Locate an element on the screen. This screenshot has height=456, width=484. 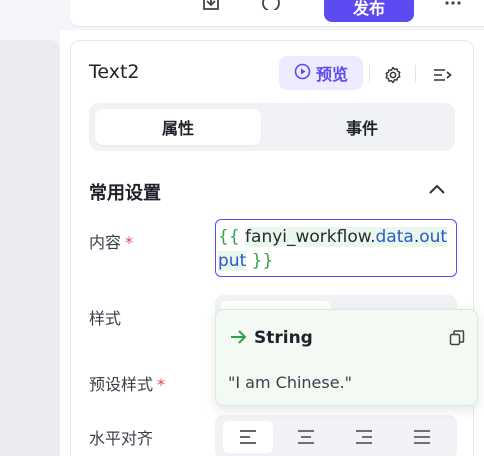
preview-button: 预览 is located at coordinates (321, 73).